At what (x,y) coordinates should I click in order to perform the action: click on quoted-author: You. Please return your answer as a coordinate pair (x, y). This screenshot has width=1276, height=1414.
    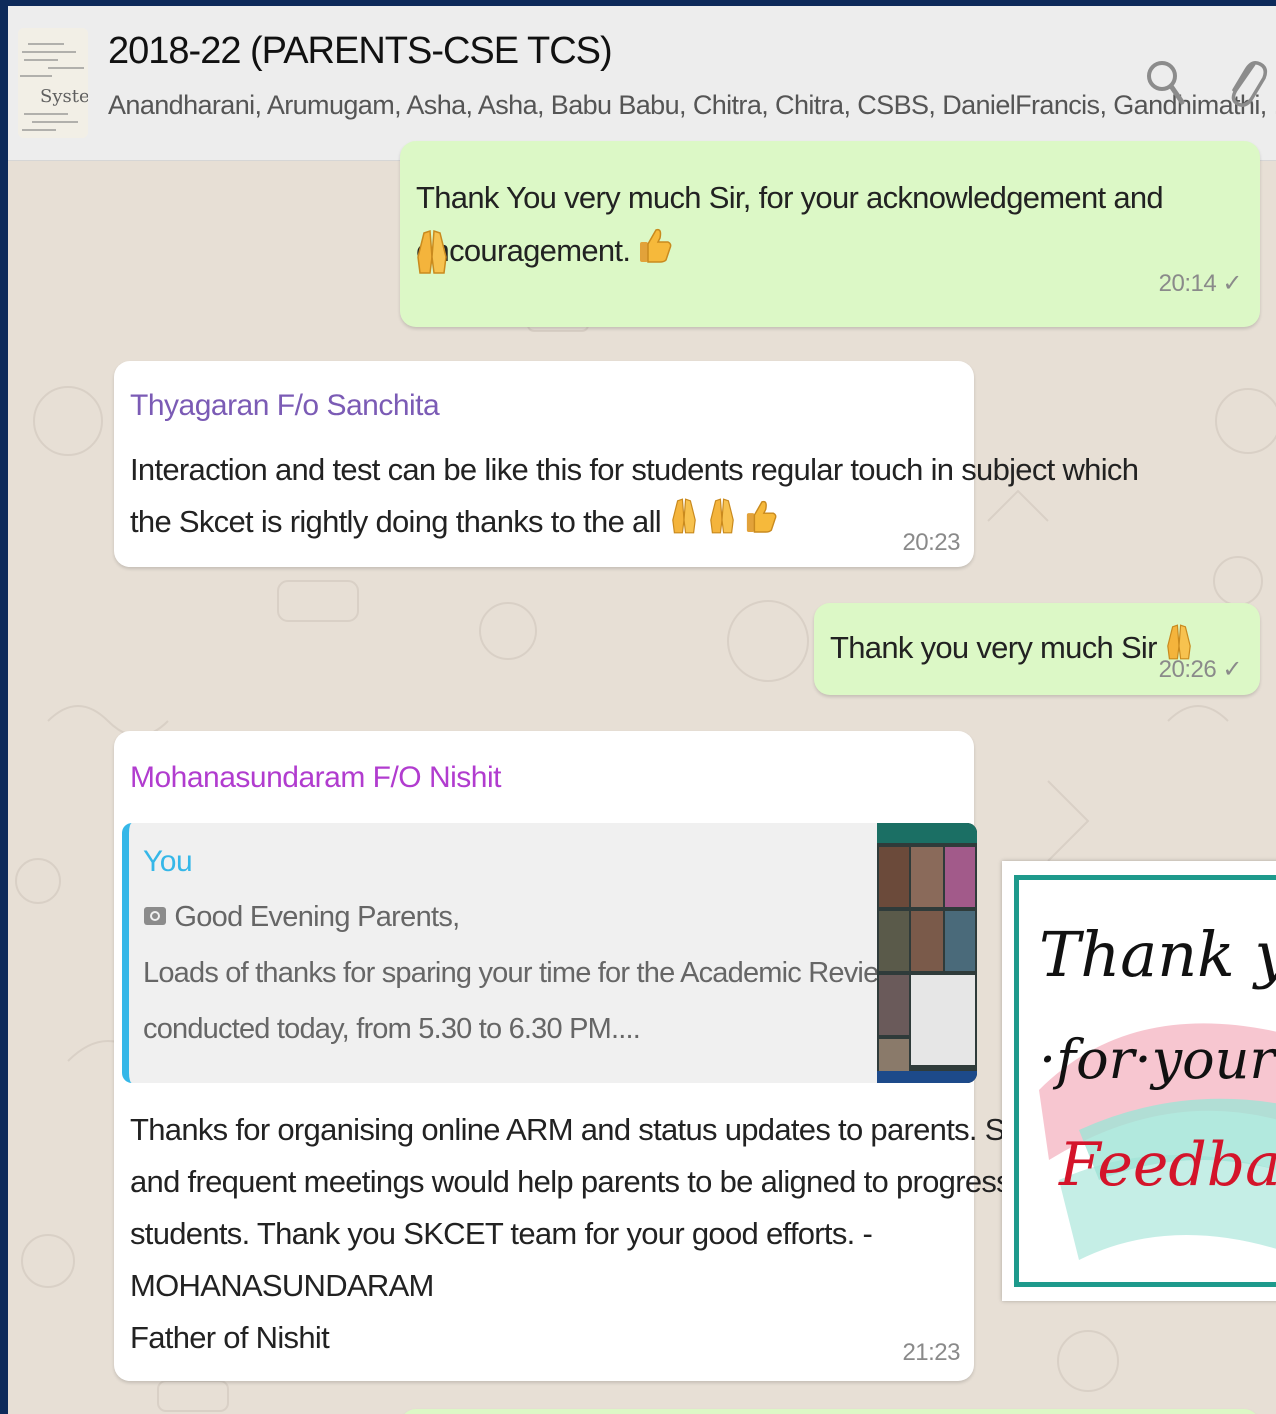
    Looking at the image, I should click on (168, 861).